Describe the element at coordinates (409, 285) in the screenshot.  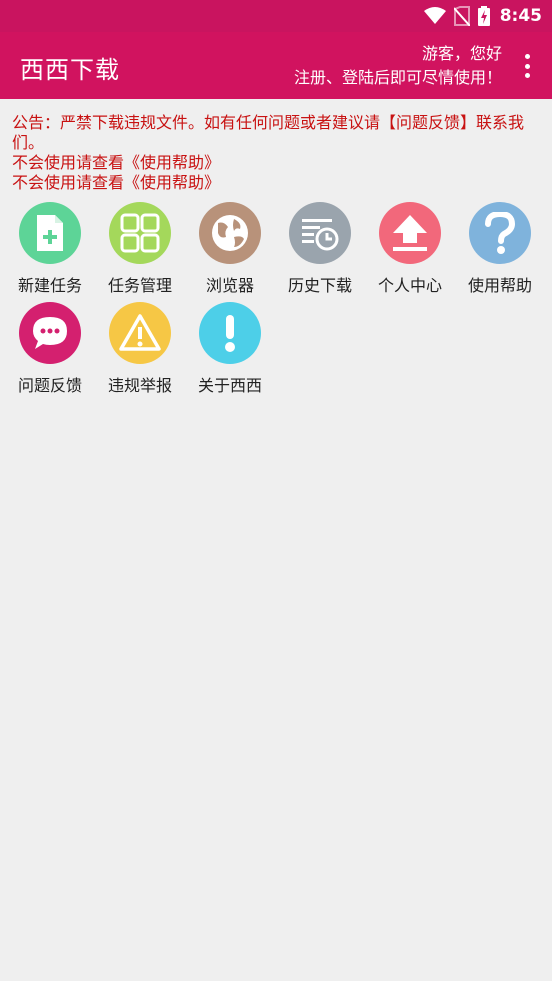
I see `personal-center-label: 个人中心` at that location.